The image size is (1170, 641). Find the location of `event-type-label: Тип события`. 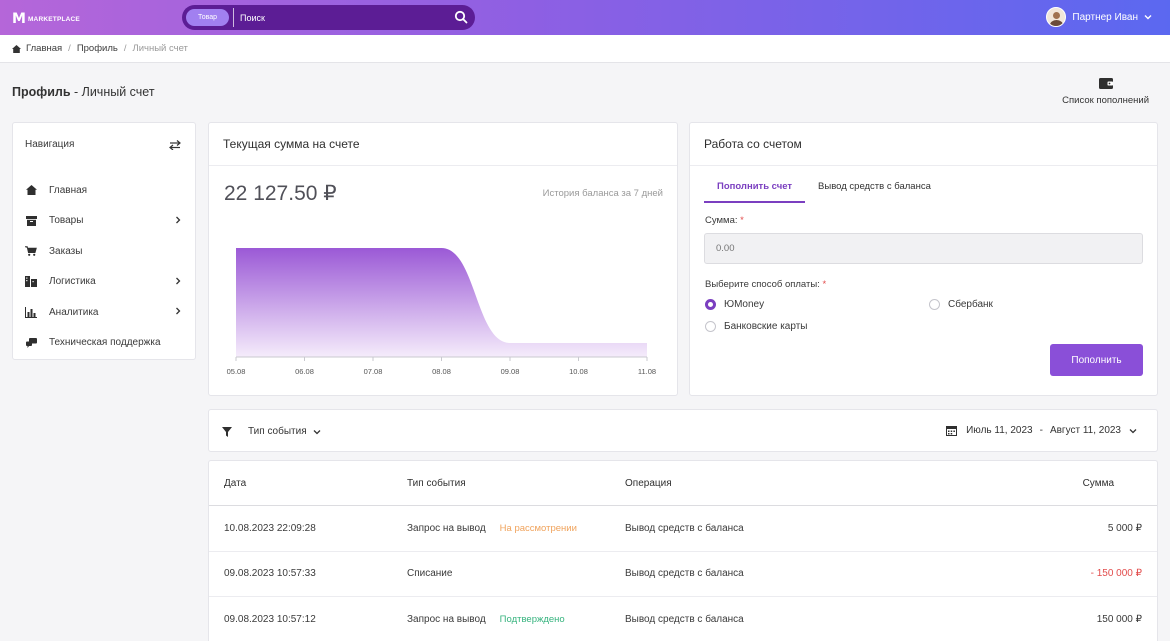

event-type-label: Тип события is located at coordinates (277, 431).